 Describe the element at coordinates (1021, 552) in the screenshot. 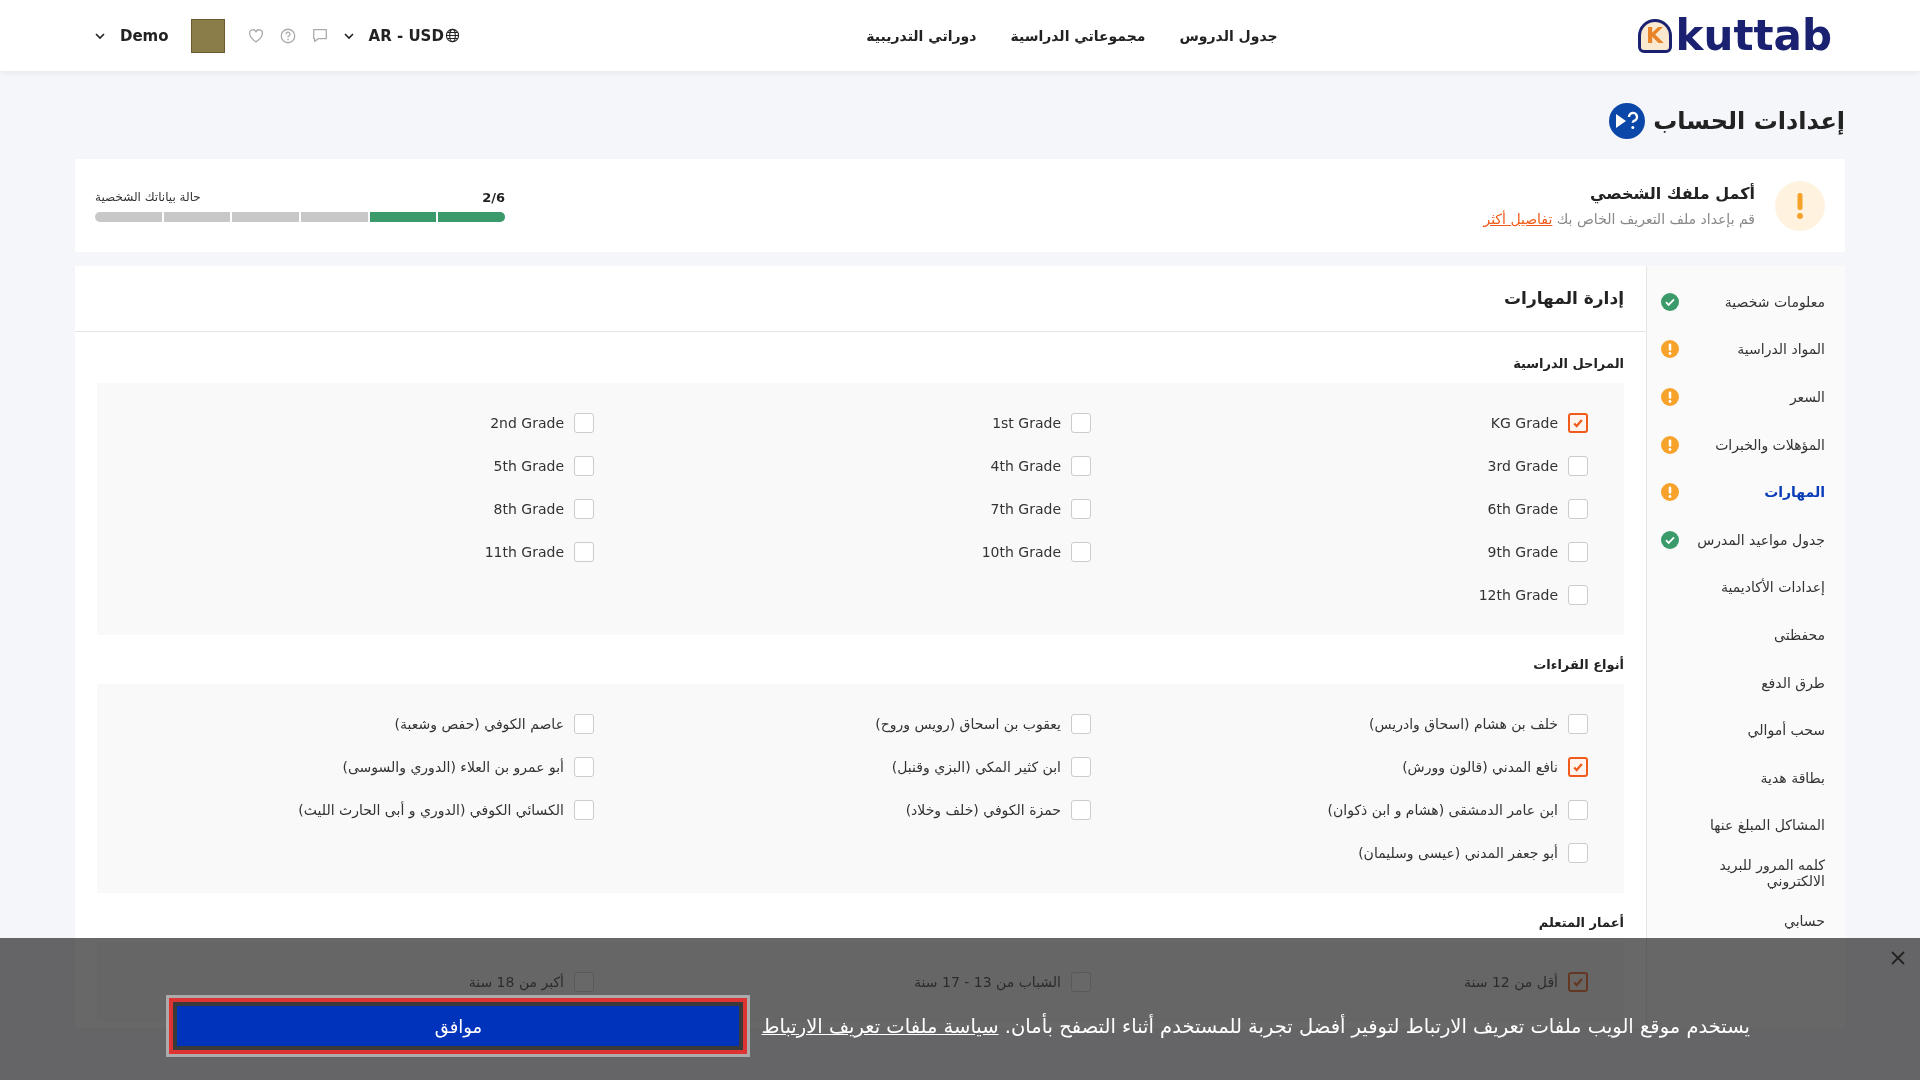

I see `option-label: 10th Grade` at that location.